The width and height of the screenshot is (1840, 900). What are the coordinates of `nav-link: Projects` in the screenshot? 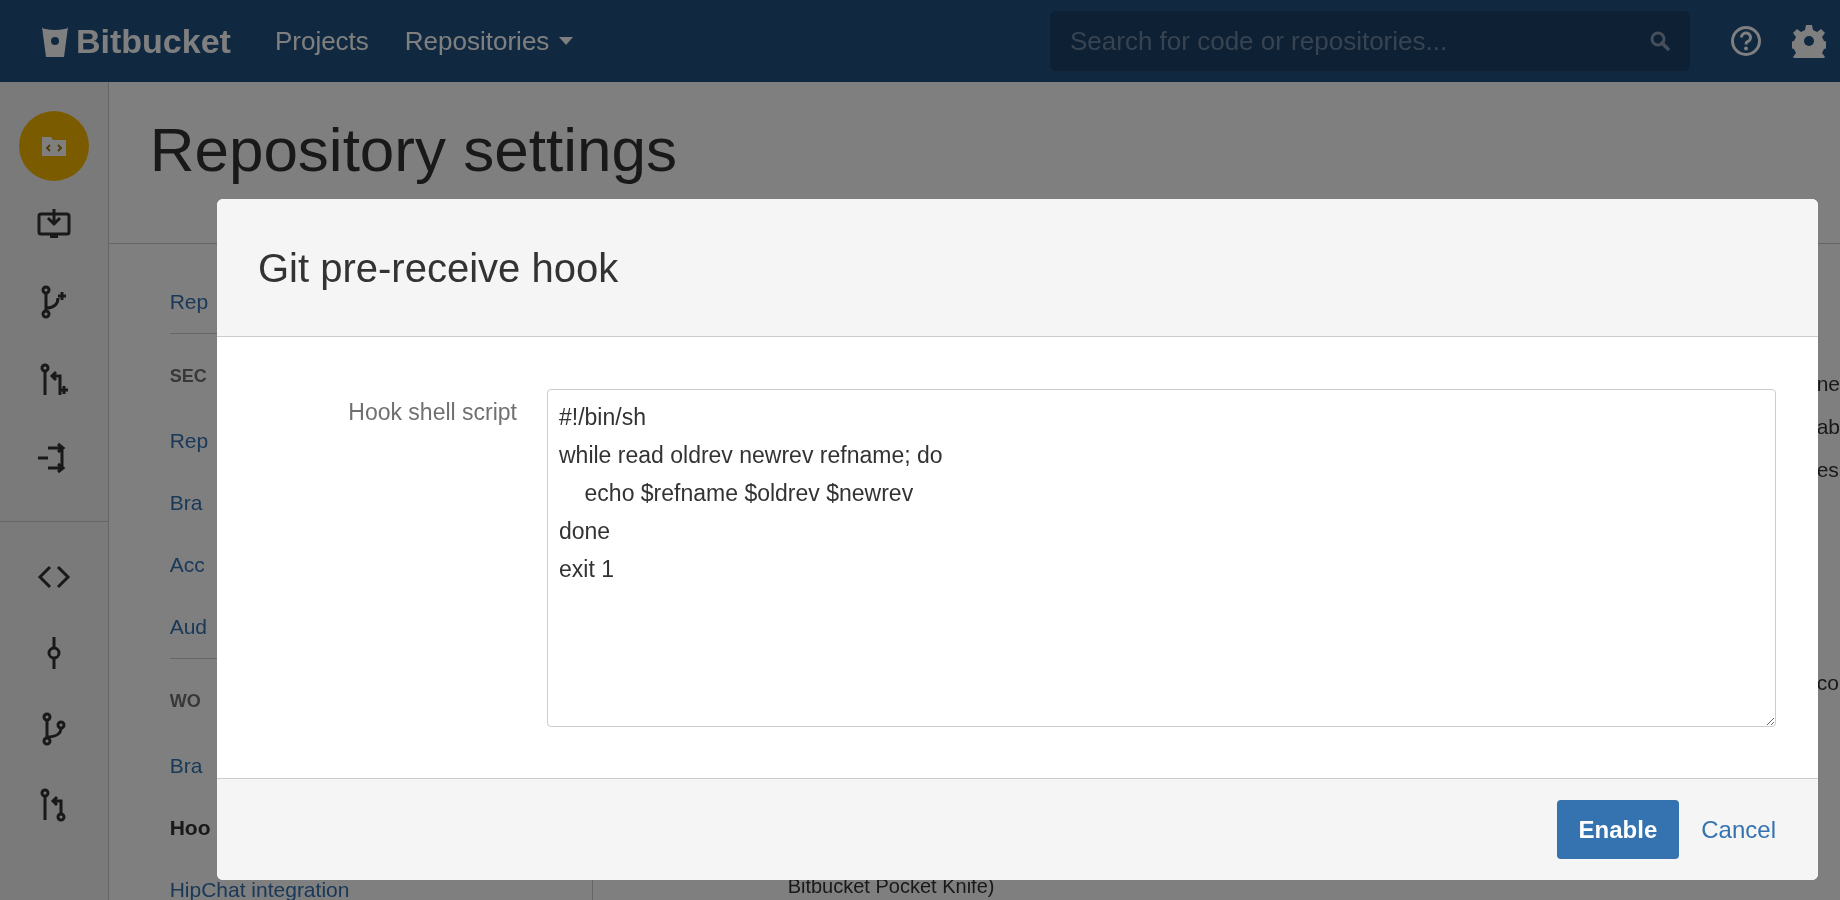 It's located at (321, 41).